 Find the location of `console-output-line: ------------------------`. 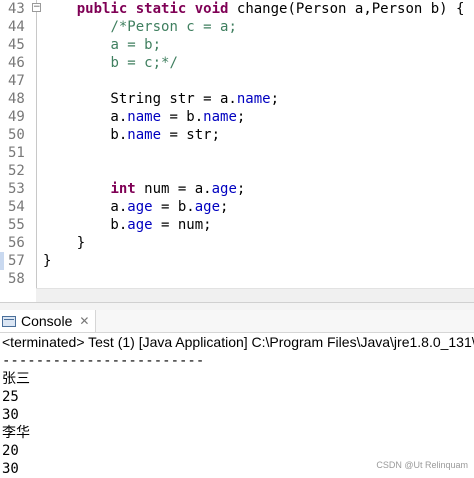

console-output-line: ------------------------ is located at coordinates (103, 361).